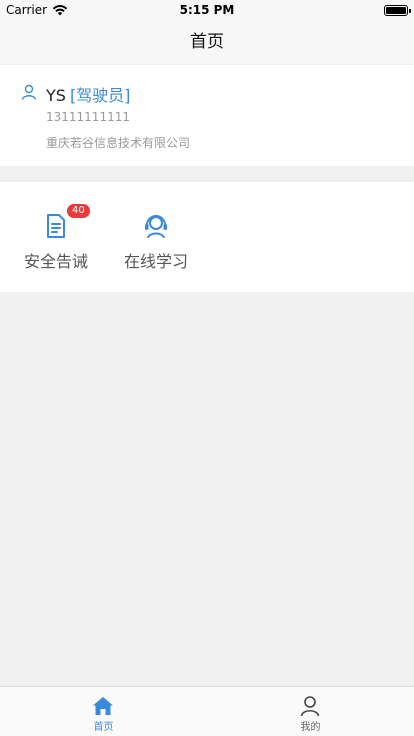 Image resolution: width=414 pixels, height=736 pixels. I want to click on safety-warning-button: 40 安全告诫, so click(56, 237).